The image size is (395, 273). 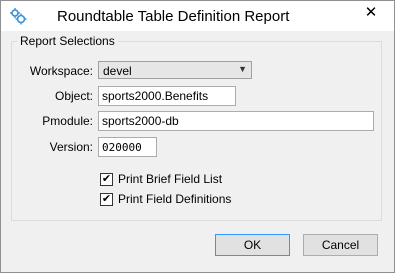 I want to click on print-brief-checkbox: ✔, so click(x=106, y=179).